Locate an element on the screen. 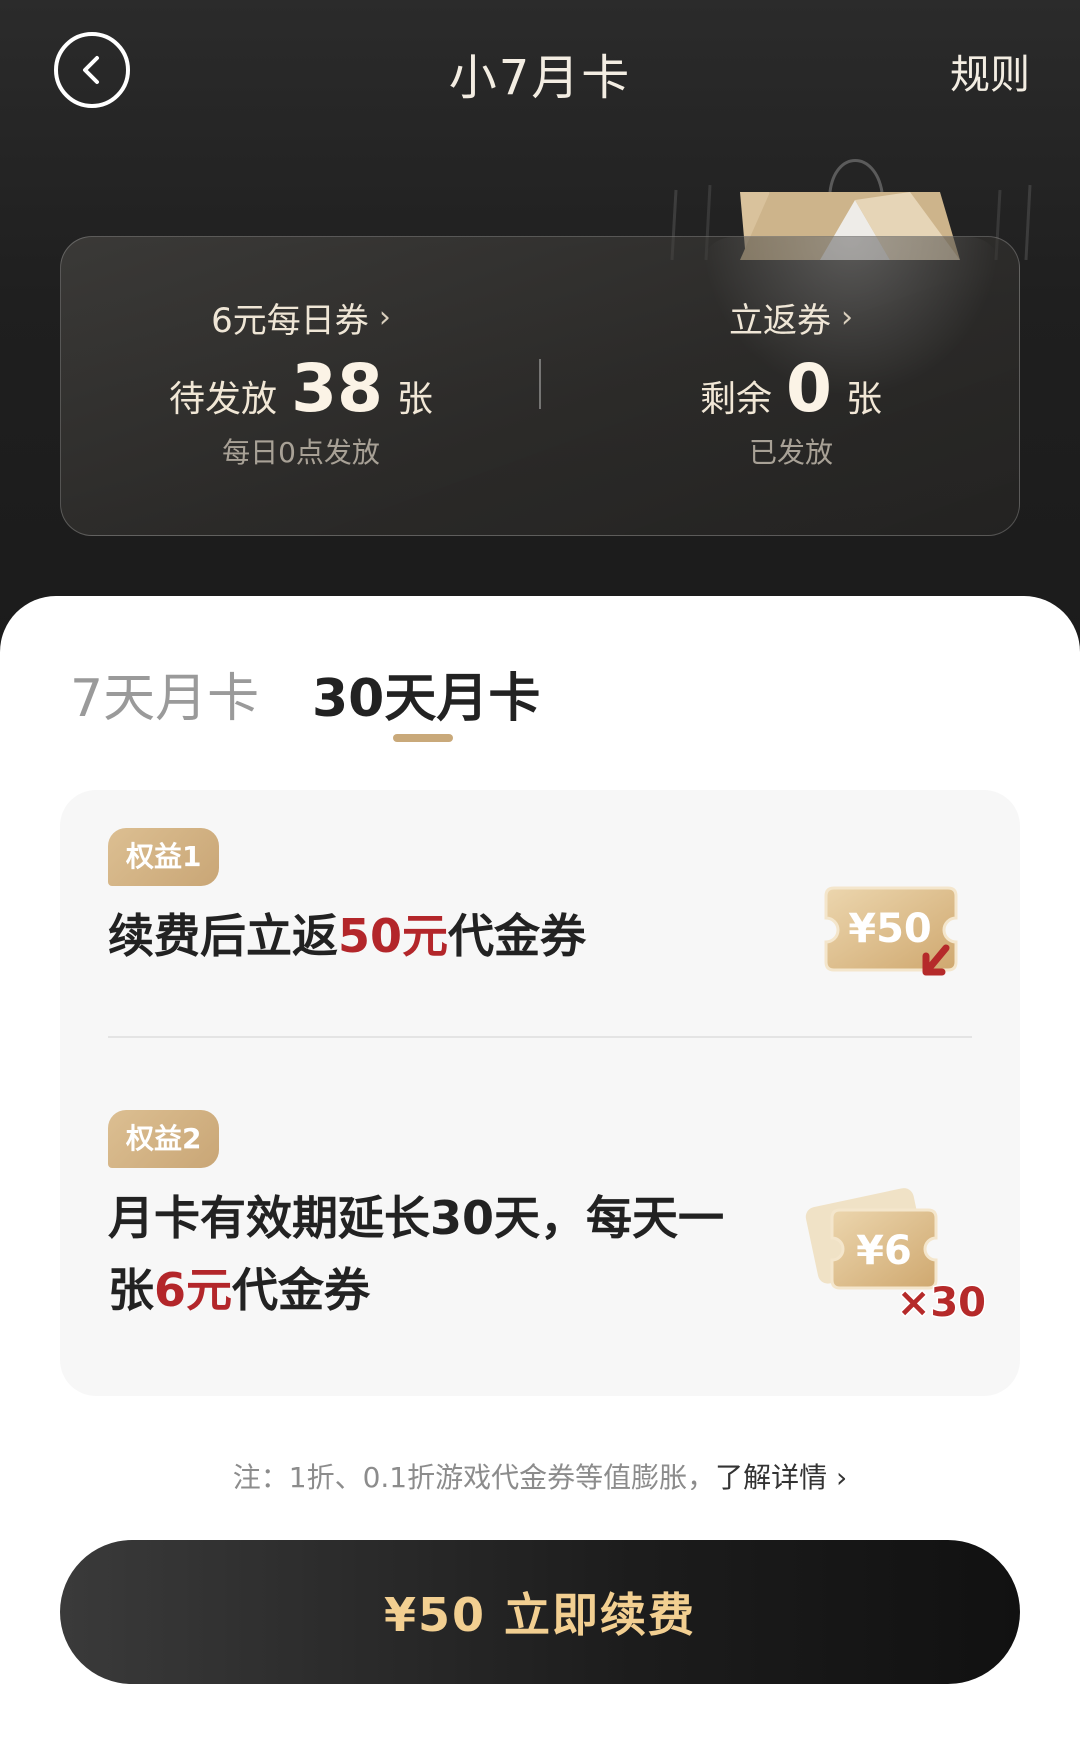  coupon-50-label: ¥50 is located at coordinates (890, 929).